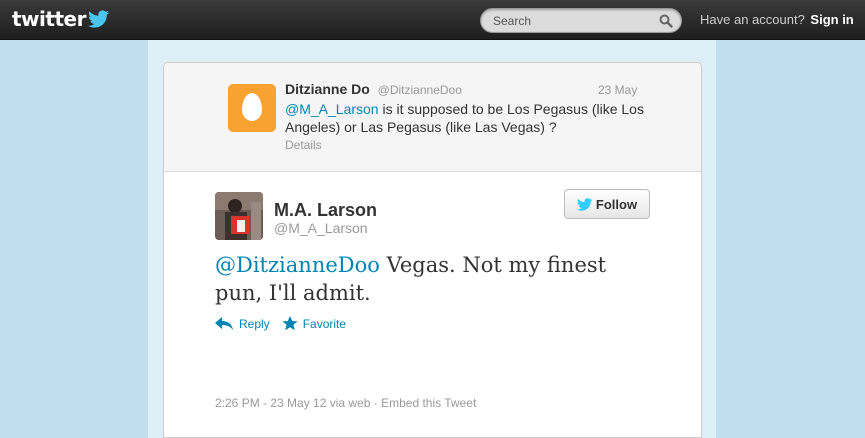  What do you see at coordinates (350, 403) in the screenshot?
I see `tweet-source: via web` at bounding box center [350, 403].